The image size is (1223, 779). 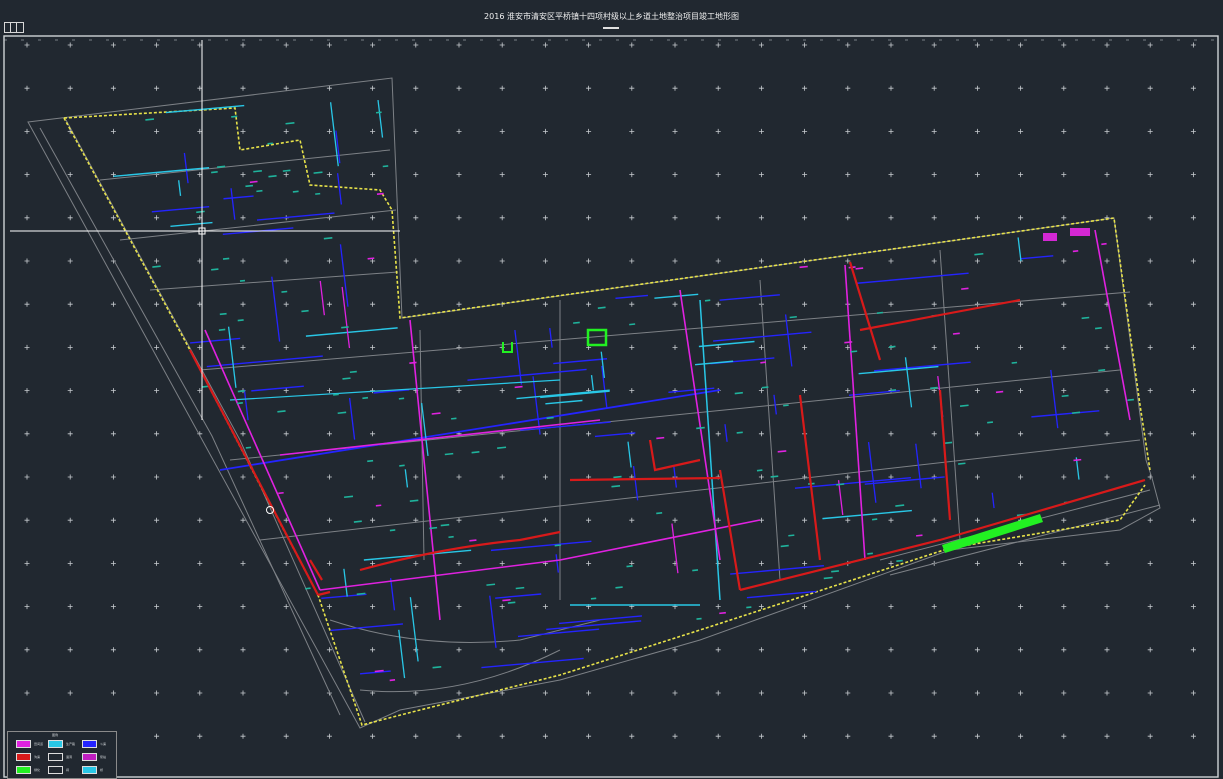 I want to click on legend-item: 绿化, so click(x=28, y=770).